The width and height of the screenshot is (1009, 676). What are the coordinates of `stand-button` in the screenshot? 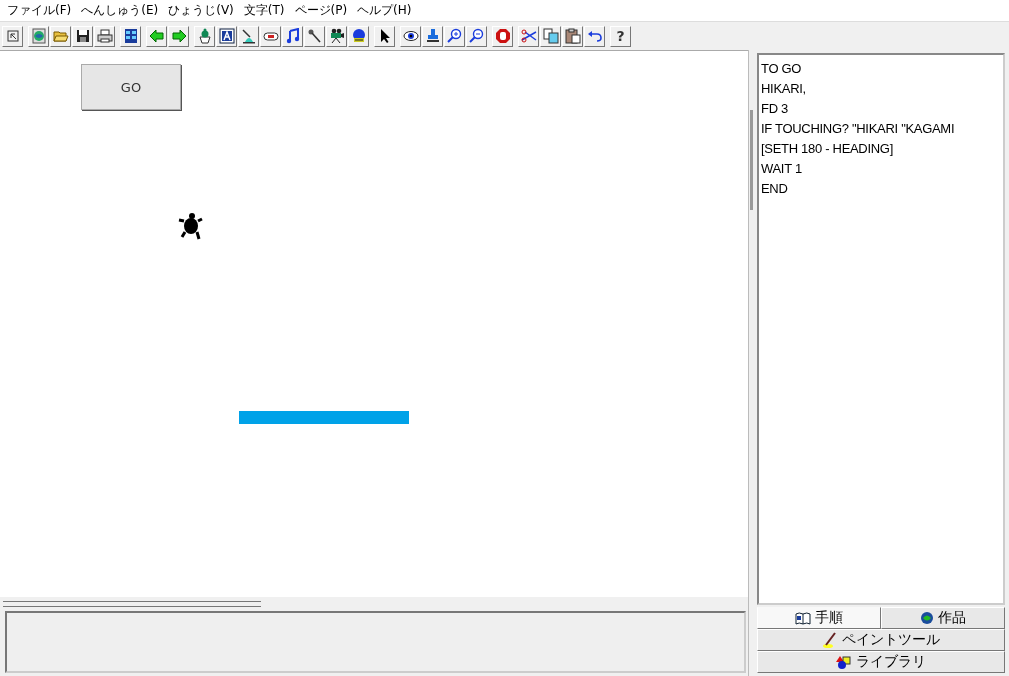 It's located at (248, 36).